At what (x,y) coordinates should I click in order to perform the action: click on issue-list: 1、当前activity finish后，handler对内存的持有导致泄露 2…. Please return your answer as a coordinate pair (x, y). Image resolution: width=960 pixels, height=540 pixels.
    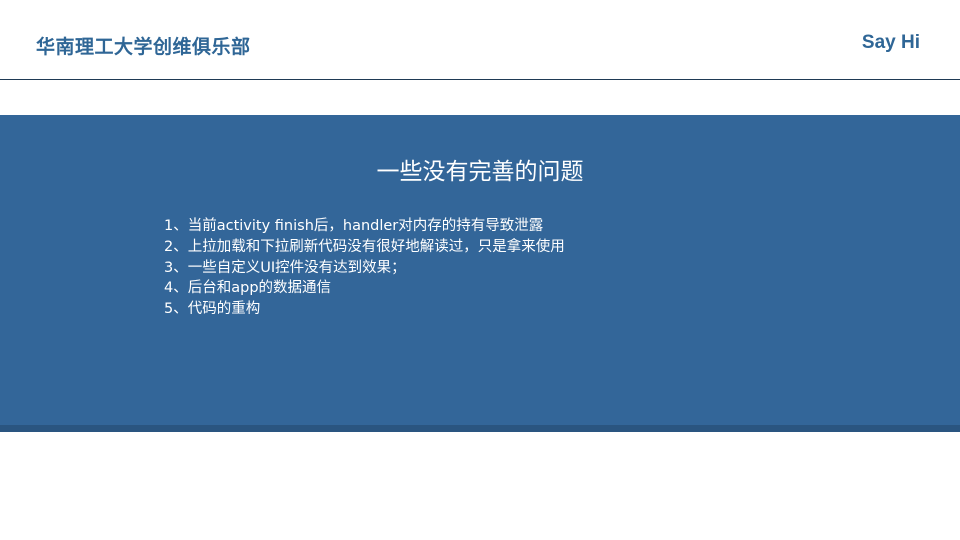
    Looking at the image, I should click on (364, 268).